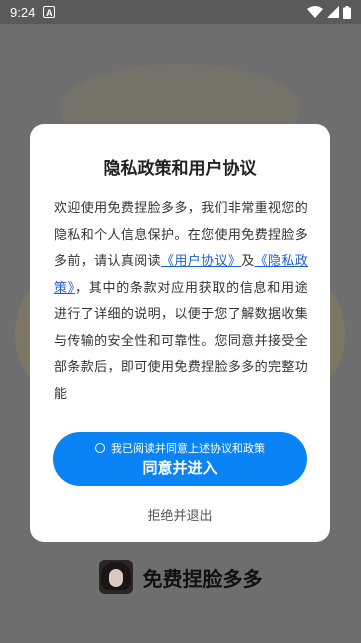 This screenshot has width=361, height=643. Describe the element at coordinates (347, 12) in the screenshot. I see `battery-icon` at that location.